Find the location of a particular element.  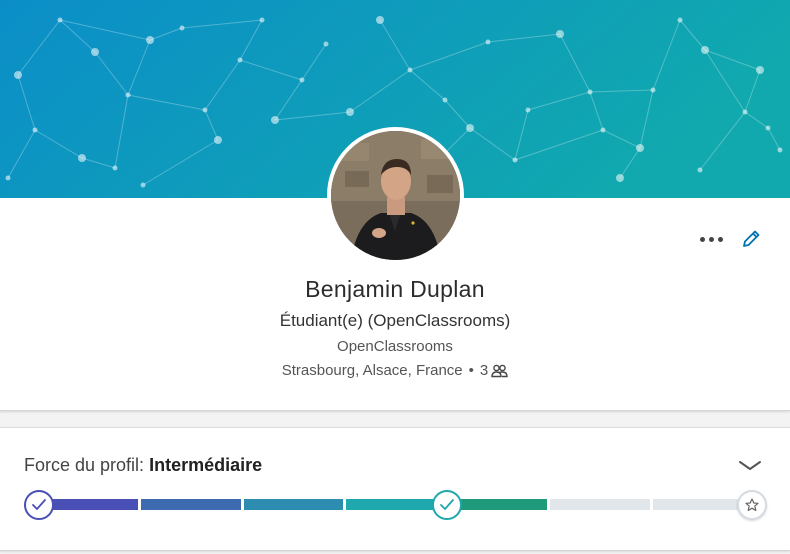

profile-strength-title: Force du profil: Intermédiaire is located at coordinates (143, 465).